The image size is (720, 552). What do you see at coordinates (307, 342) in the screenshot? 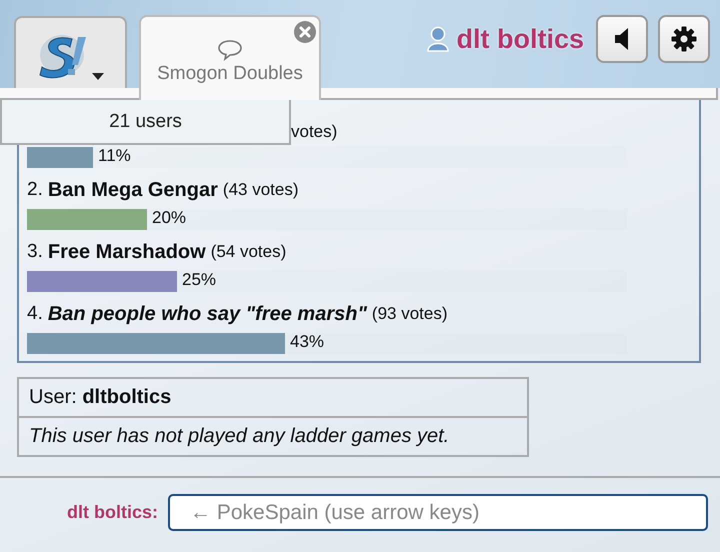
I see `percent-label: 43%` at bounding box center [307, 342].